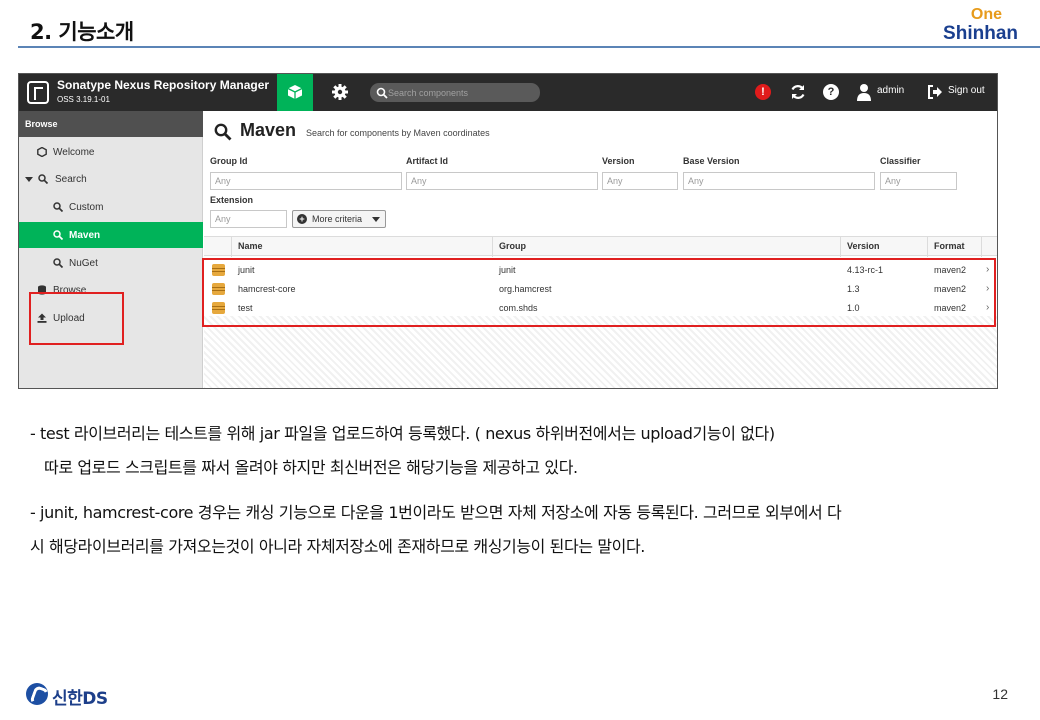 The height and width of the screenshot is (720, 1040). Describe the element at coordinates (163, 85) in the screenshot. I see `app-name: Sonatype Nexus Repository Manager` at that location.